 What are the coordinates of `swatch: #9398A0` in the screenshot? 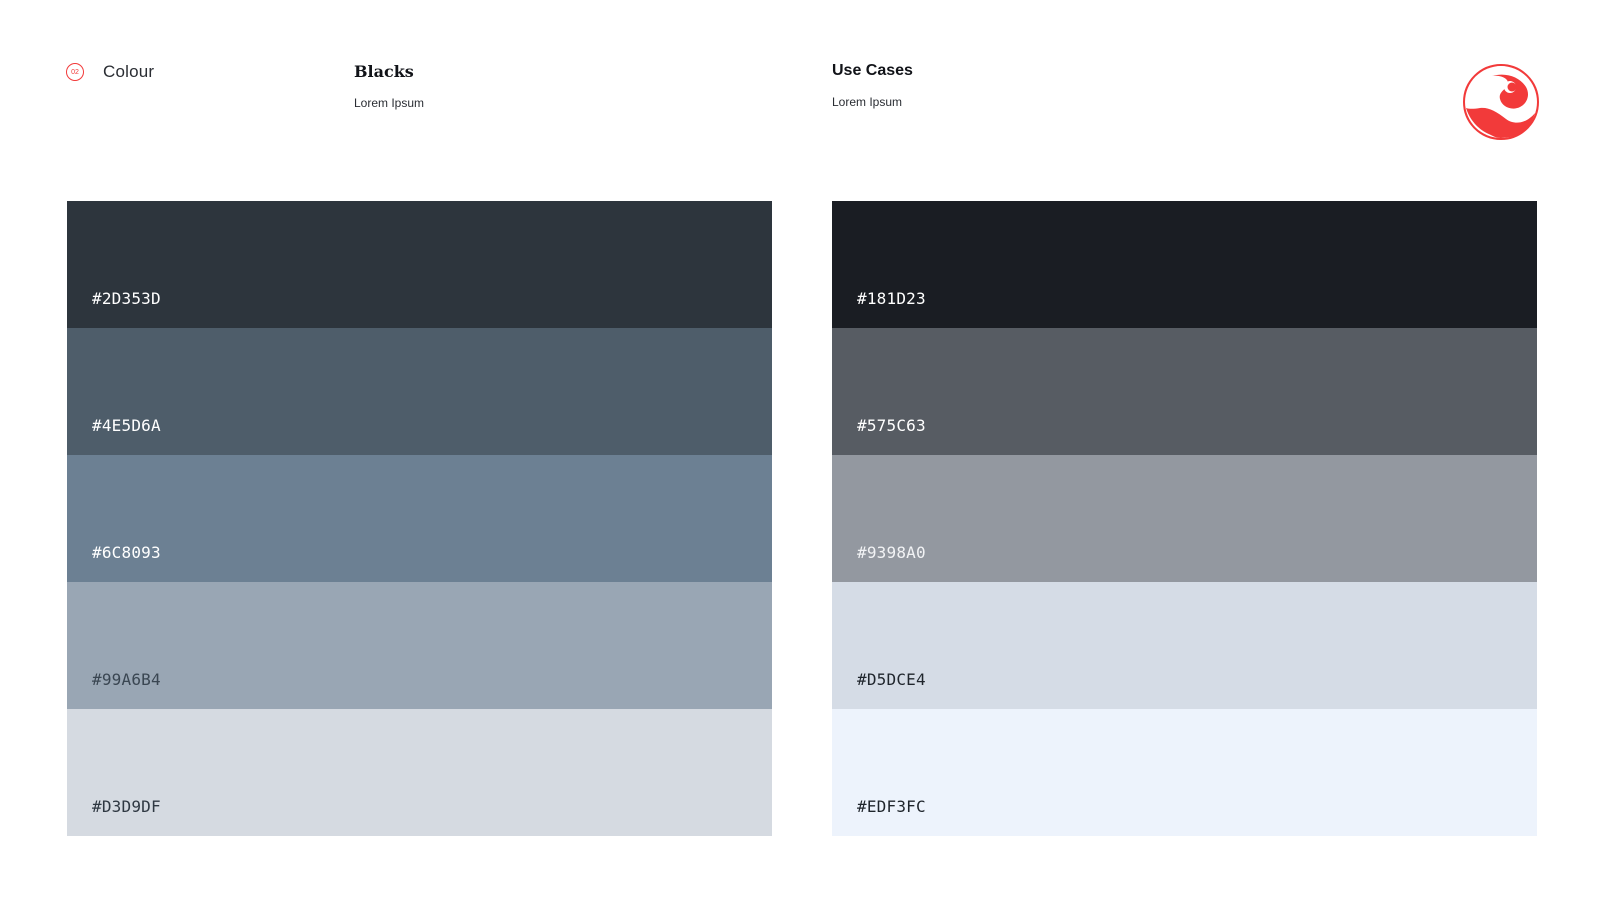 It's located at (1184, 518).